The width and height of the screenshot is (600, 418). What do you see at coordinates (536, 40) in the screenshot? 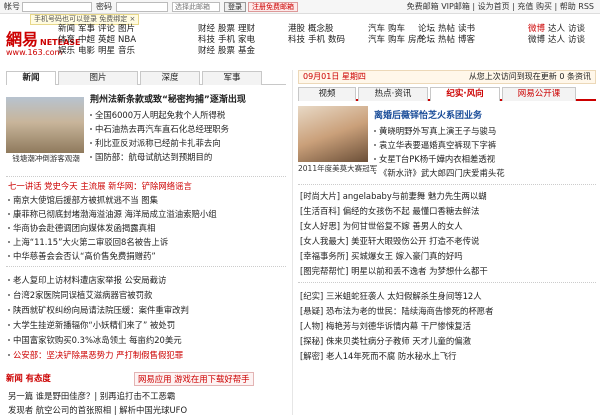
I see `nav-weibo-2: 微博` at bounding box center [536, 40].